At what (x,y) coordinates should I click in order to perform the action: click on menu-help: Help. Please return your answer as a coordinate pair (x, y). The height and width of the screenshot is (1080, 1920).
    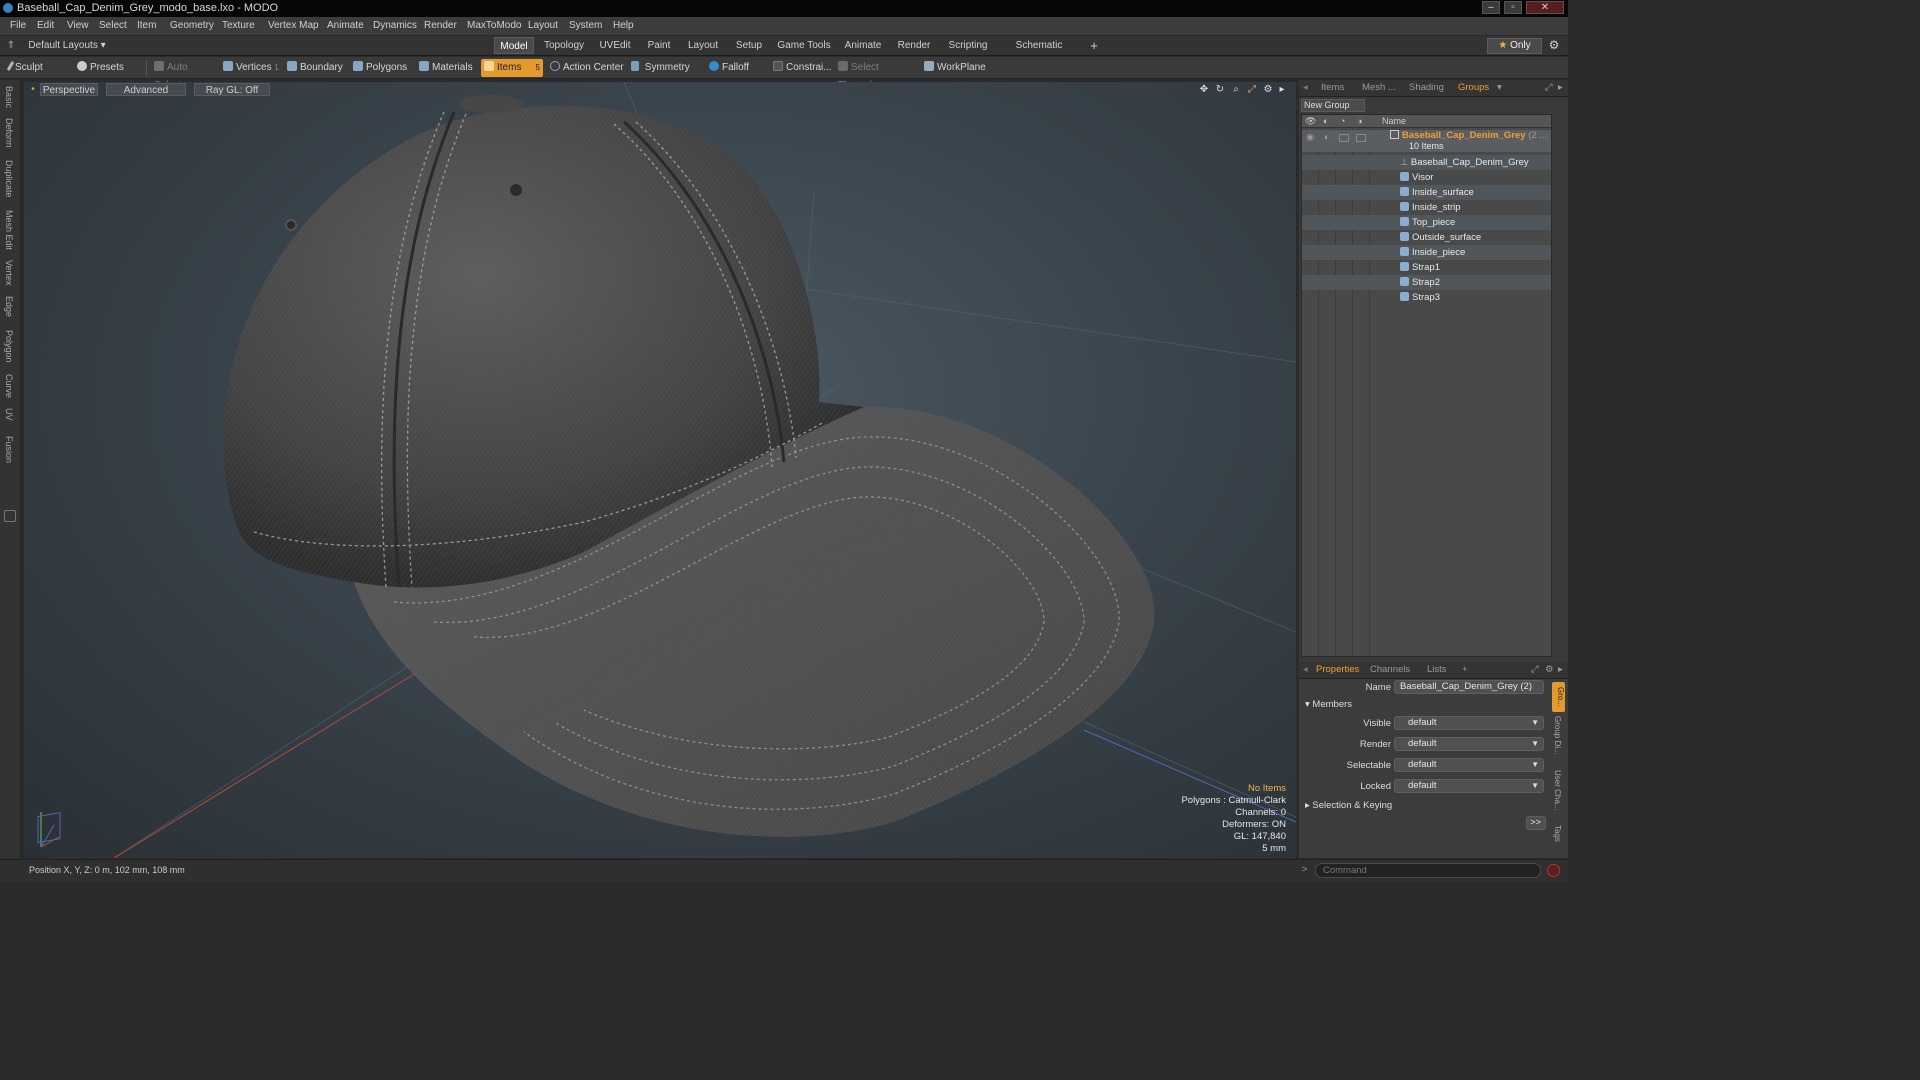
    Looking at the image, I should click on (623, 25).